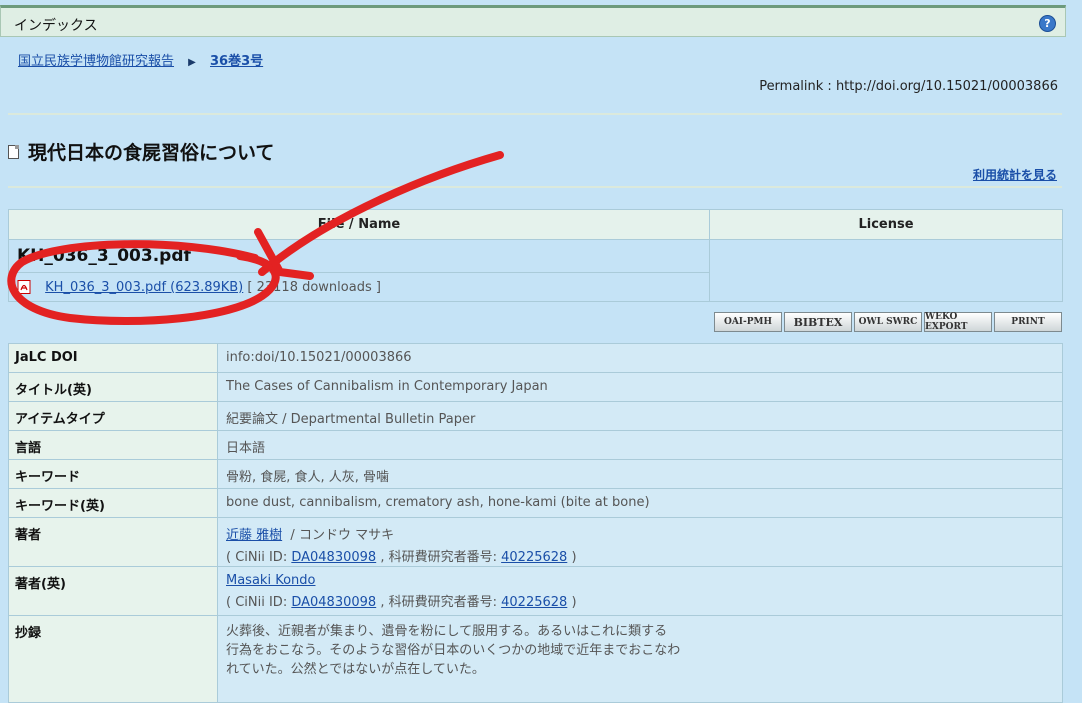 The height and width of the screenshot is (703, 1082). Describe the element at coordinates (640, 416) in the screenshot. I see `field-value: 紀要論文 / Departmental Bulletin Paper` at that location.